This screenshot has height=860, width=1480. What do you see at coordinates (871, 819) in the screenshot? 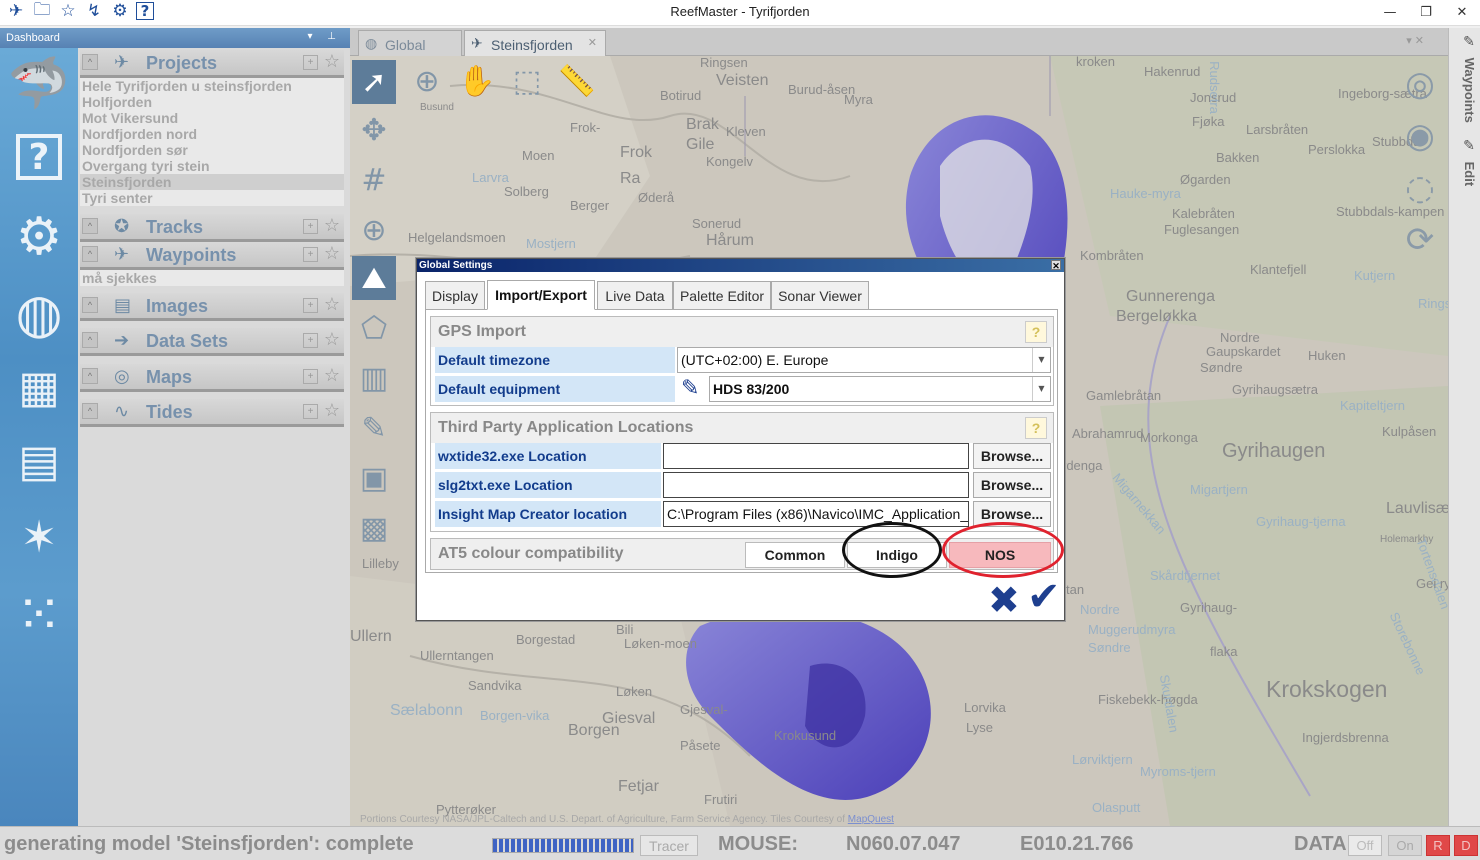
I see `attribution-link: MapQuest` at bounding box center [871, 819].